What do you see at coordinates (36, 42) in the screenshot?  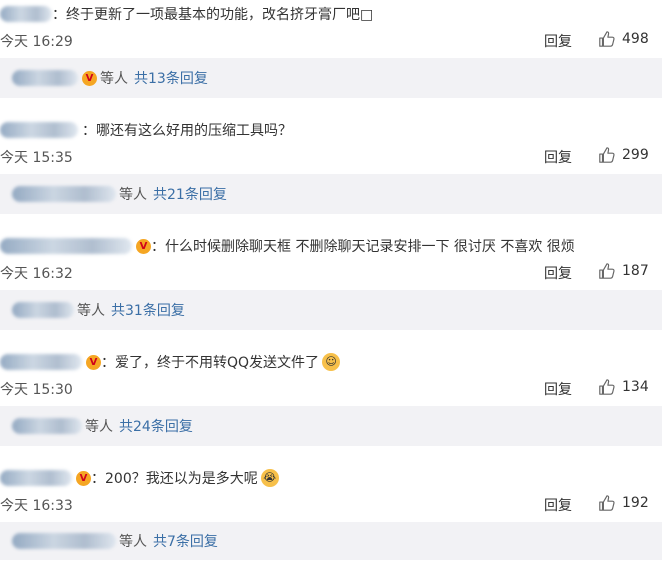 I see `comment-time: 今天 16:29` at bounding box center [36, 42].